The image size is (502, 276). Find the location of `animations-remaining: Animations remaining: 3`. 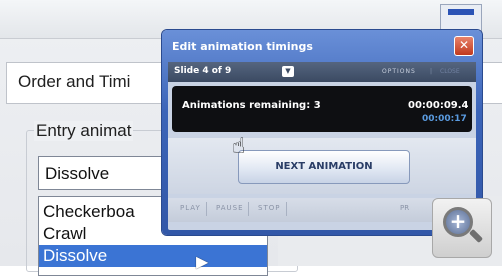

animations-remaining: Animations remaining: 3 is located at coordinates (251, 105).